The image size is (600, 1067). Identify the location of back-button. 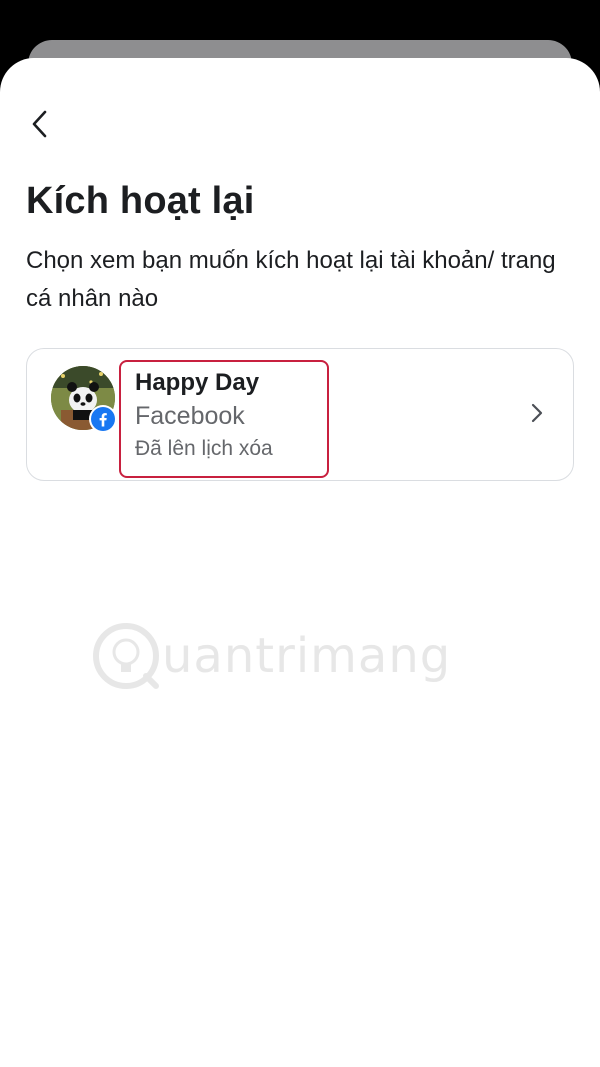
(40, 124).